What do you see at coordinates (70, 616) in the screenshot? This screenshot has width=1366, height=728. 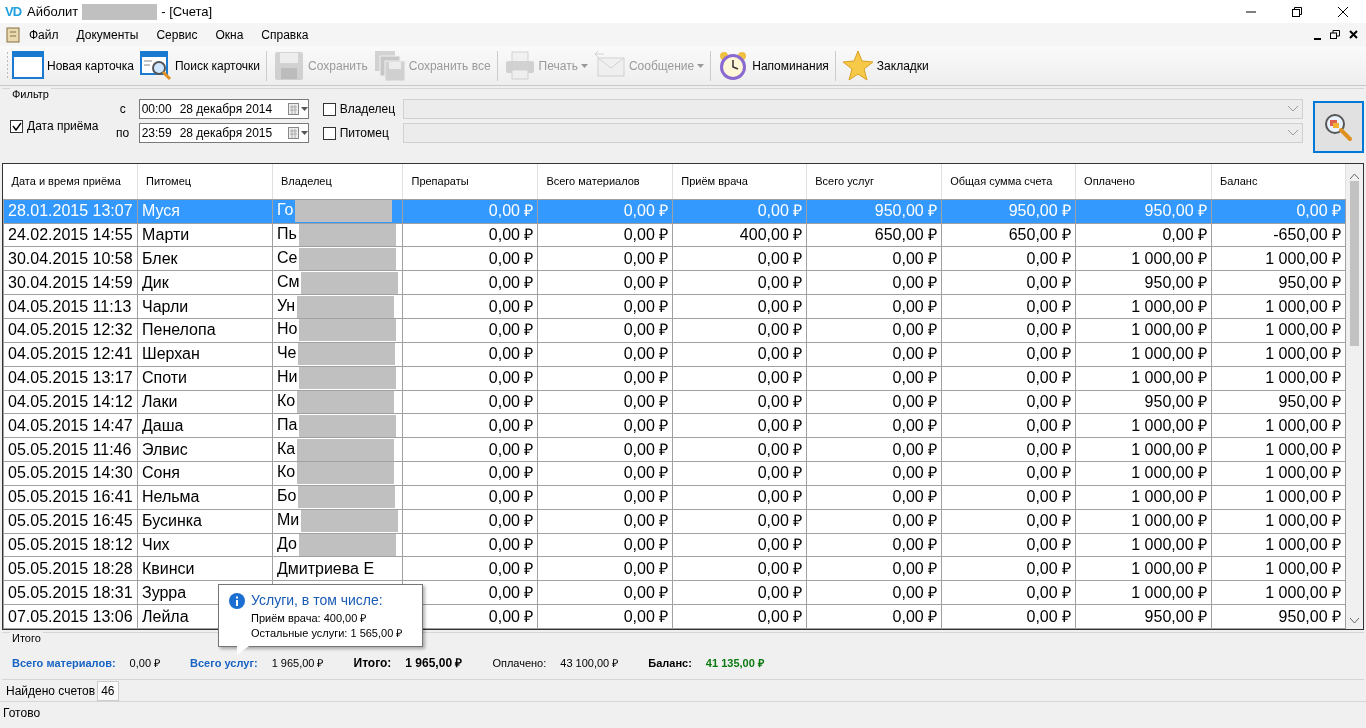 I see `table-cell: 07.05.2015 13:06` at bounding box center [70, 616].